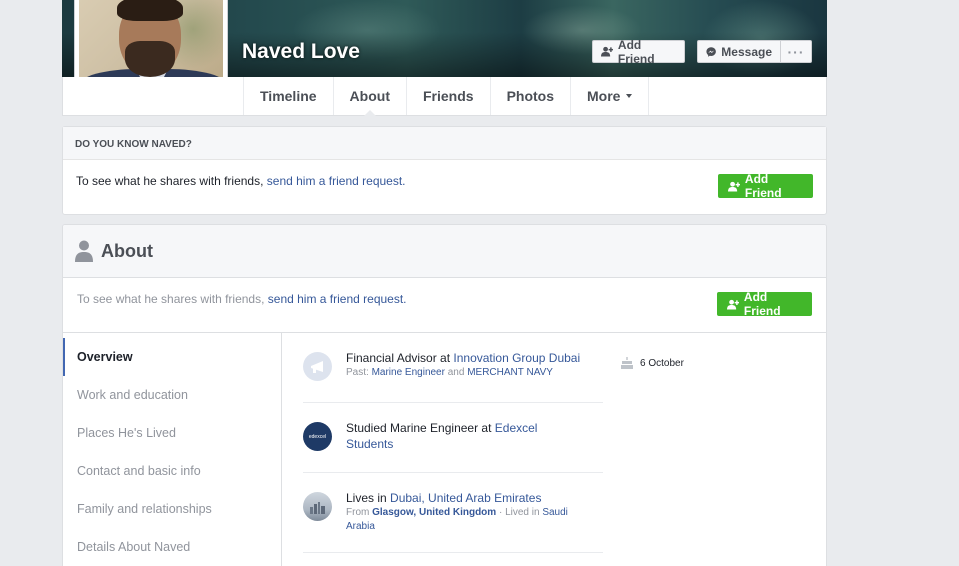 The image size is (959, 566). I want to click on about-request-prefix: To see what he shares with friends,, so click(172, 299).